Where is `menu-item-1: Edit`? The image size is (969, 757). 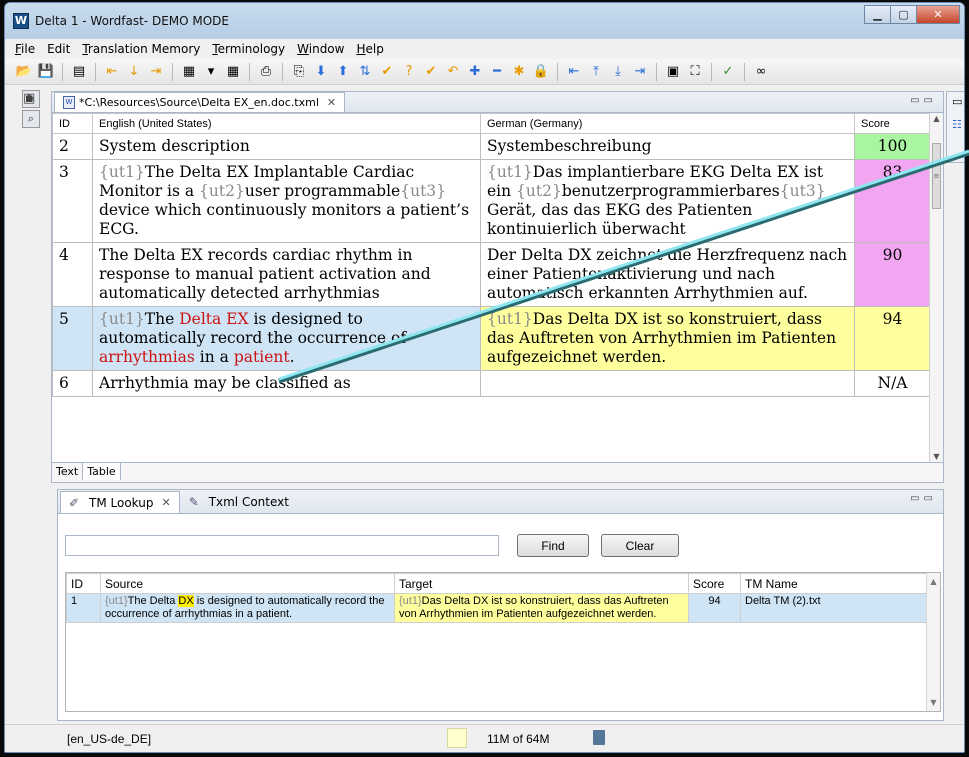 menu-item-1: Edit is located at coordinates (58, 49).